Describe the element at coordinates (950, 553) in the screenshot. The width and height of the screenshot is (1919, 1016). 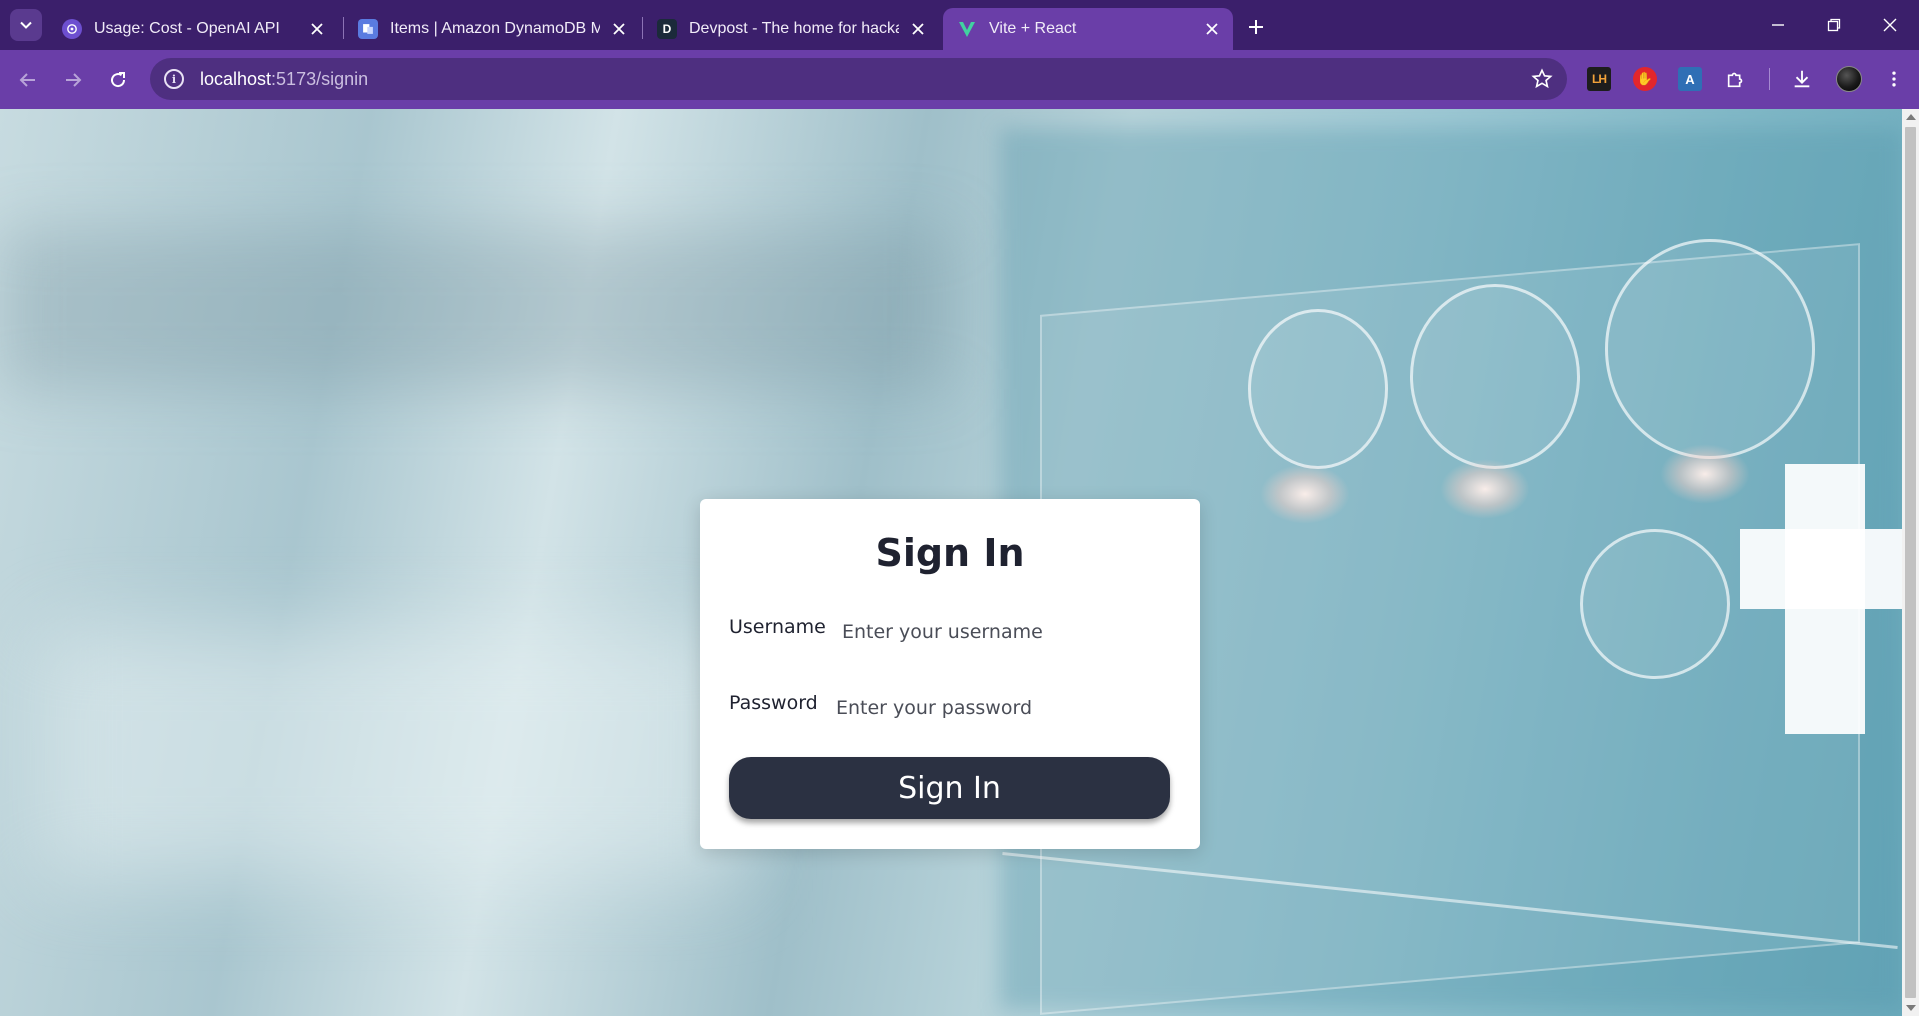
I see `signin-title: Sign In` at that location.